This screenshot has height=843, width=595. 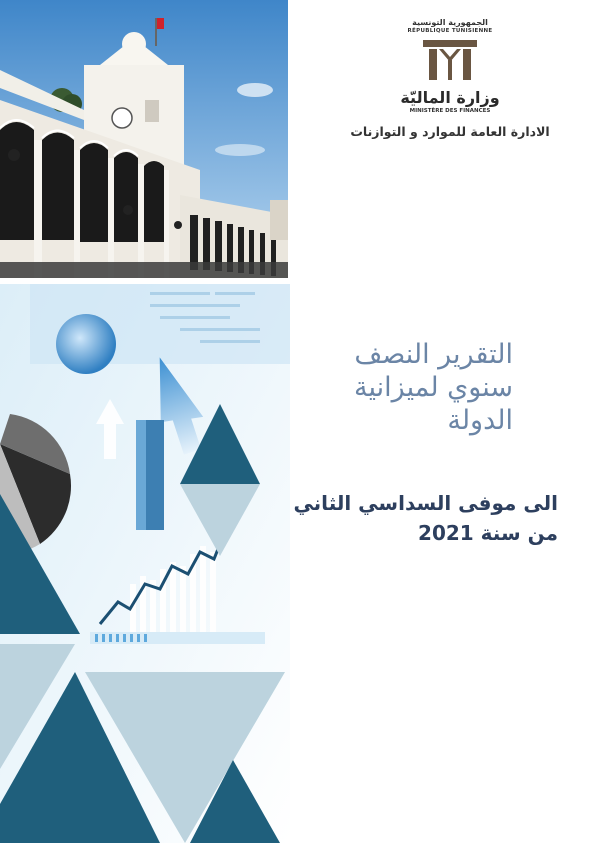 I want to click on title-line: سنوي لميزانية, so click(x=433, y=387).